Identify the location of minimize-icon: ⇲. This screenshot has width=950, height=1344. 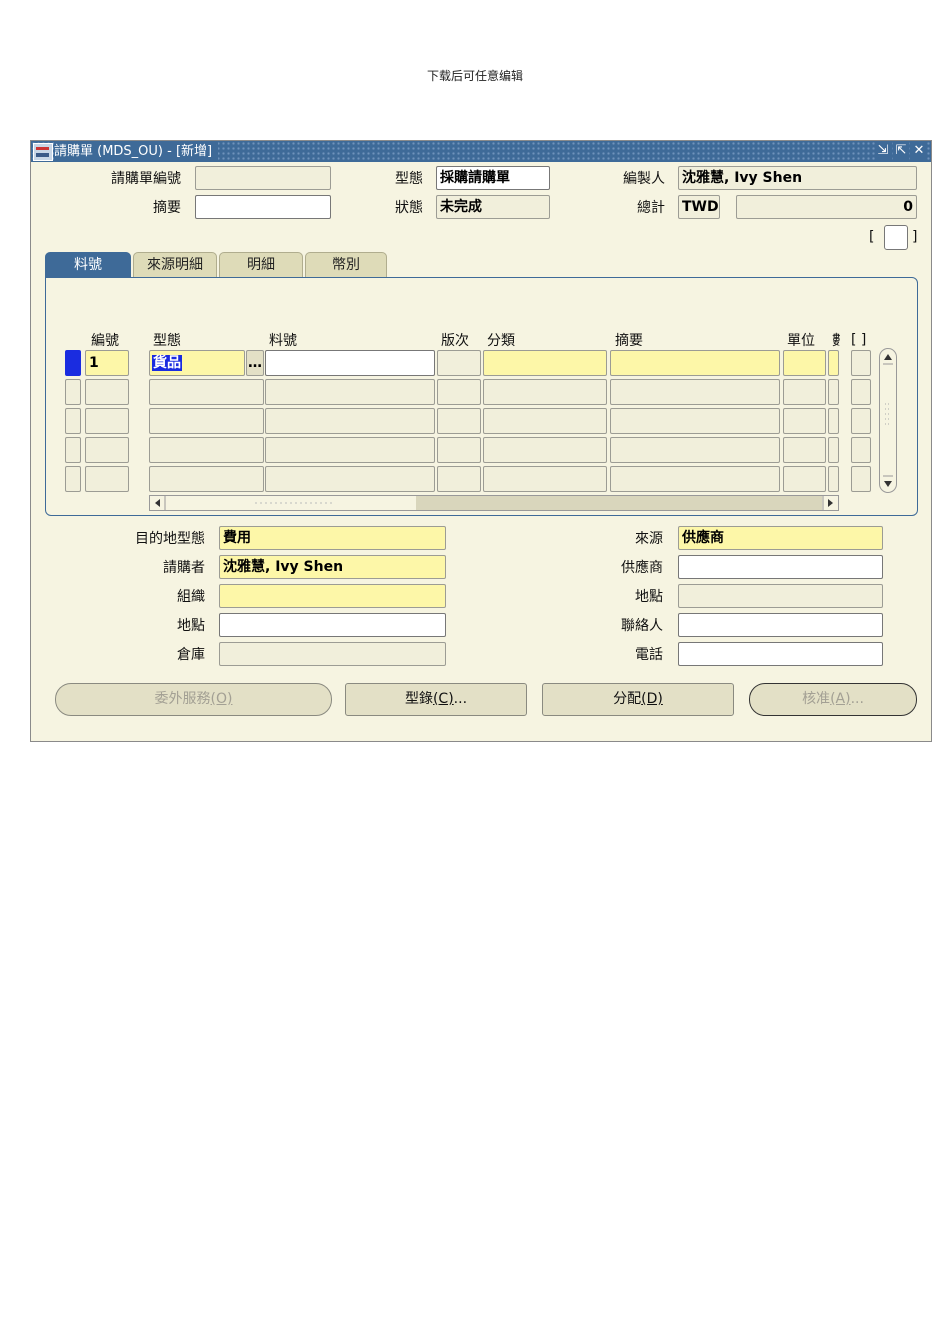
(883, 151).